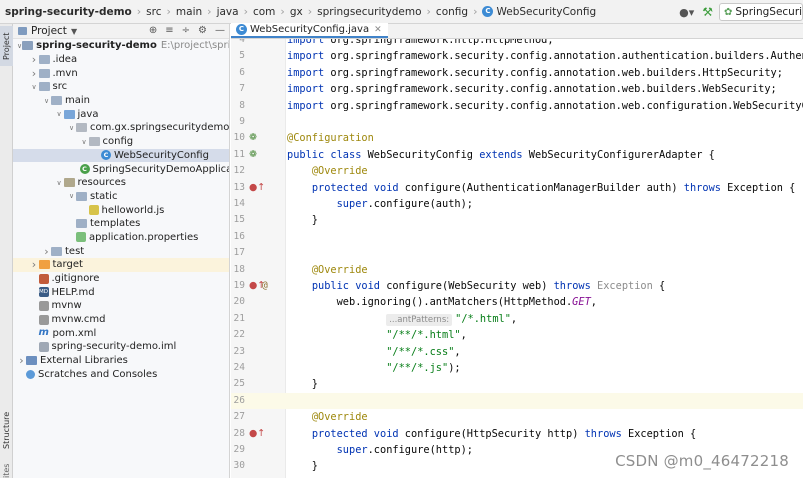 The image size is (803, 478). I want to click on breadcrumb-item: main, so click(189, 12).